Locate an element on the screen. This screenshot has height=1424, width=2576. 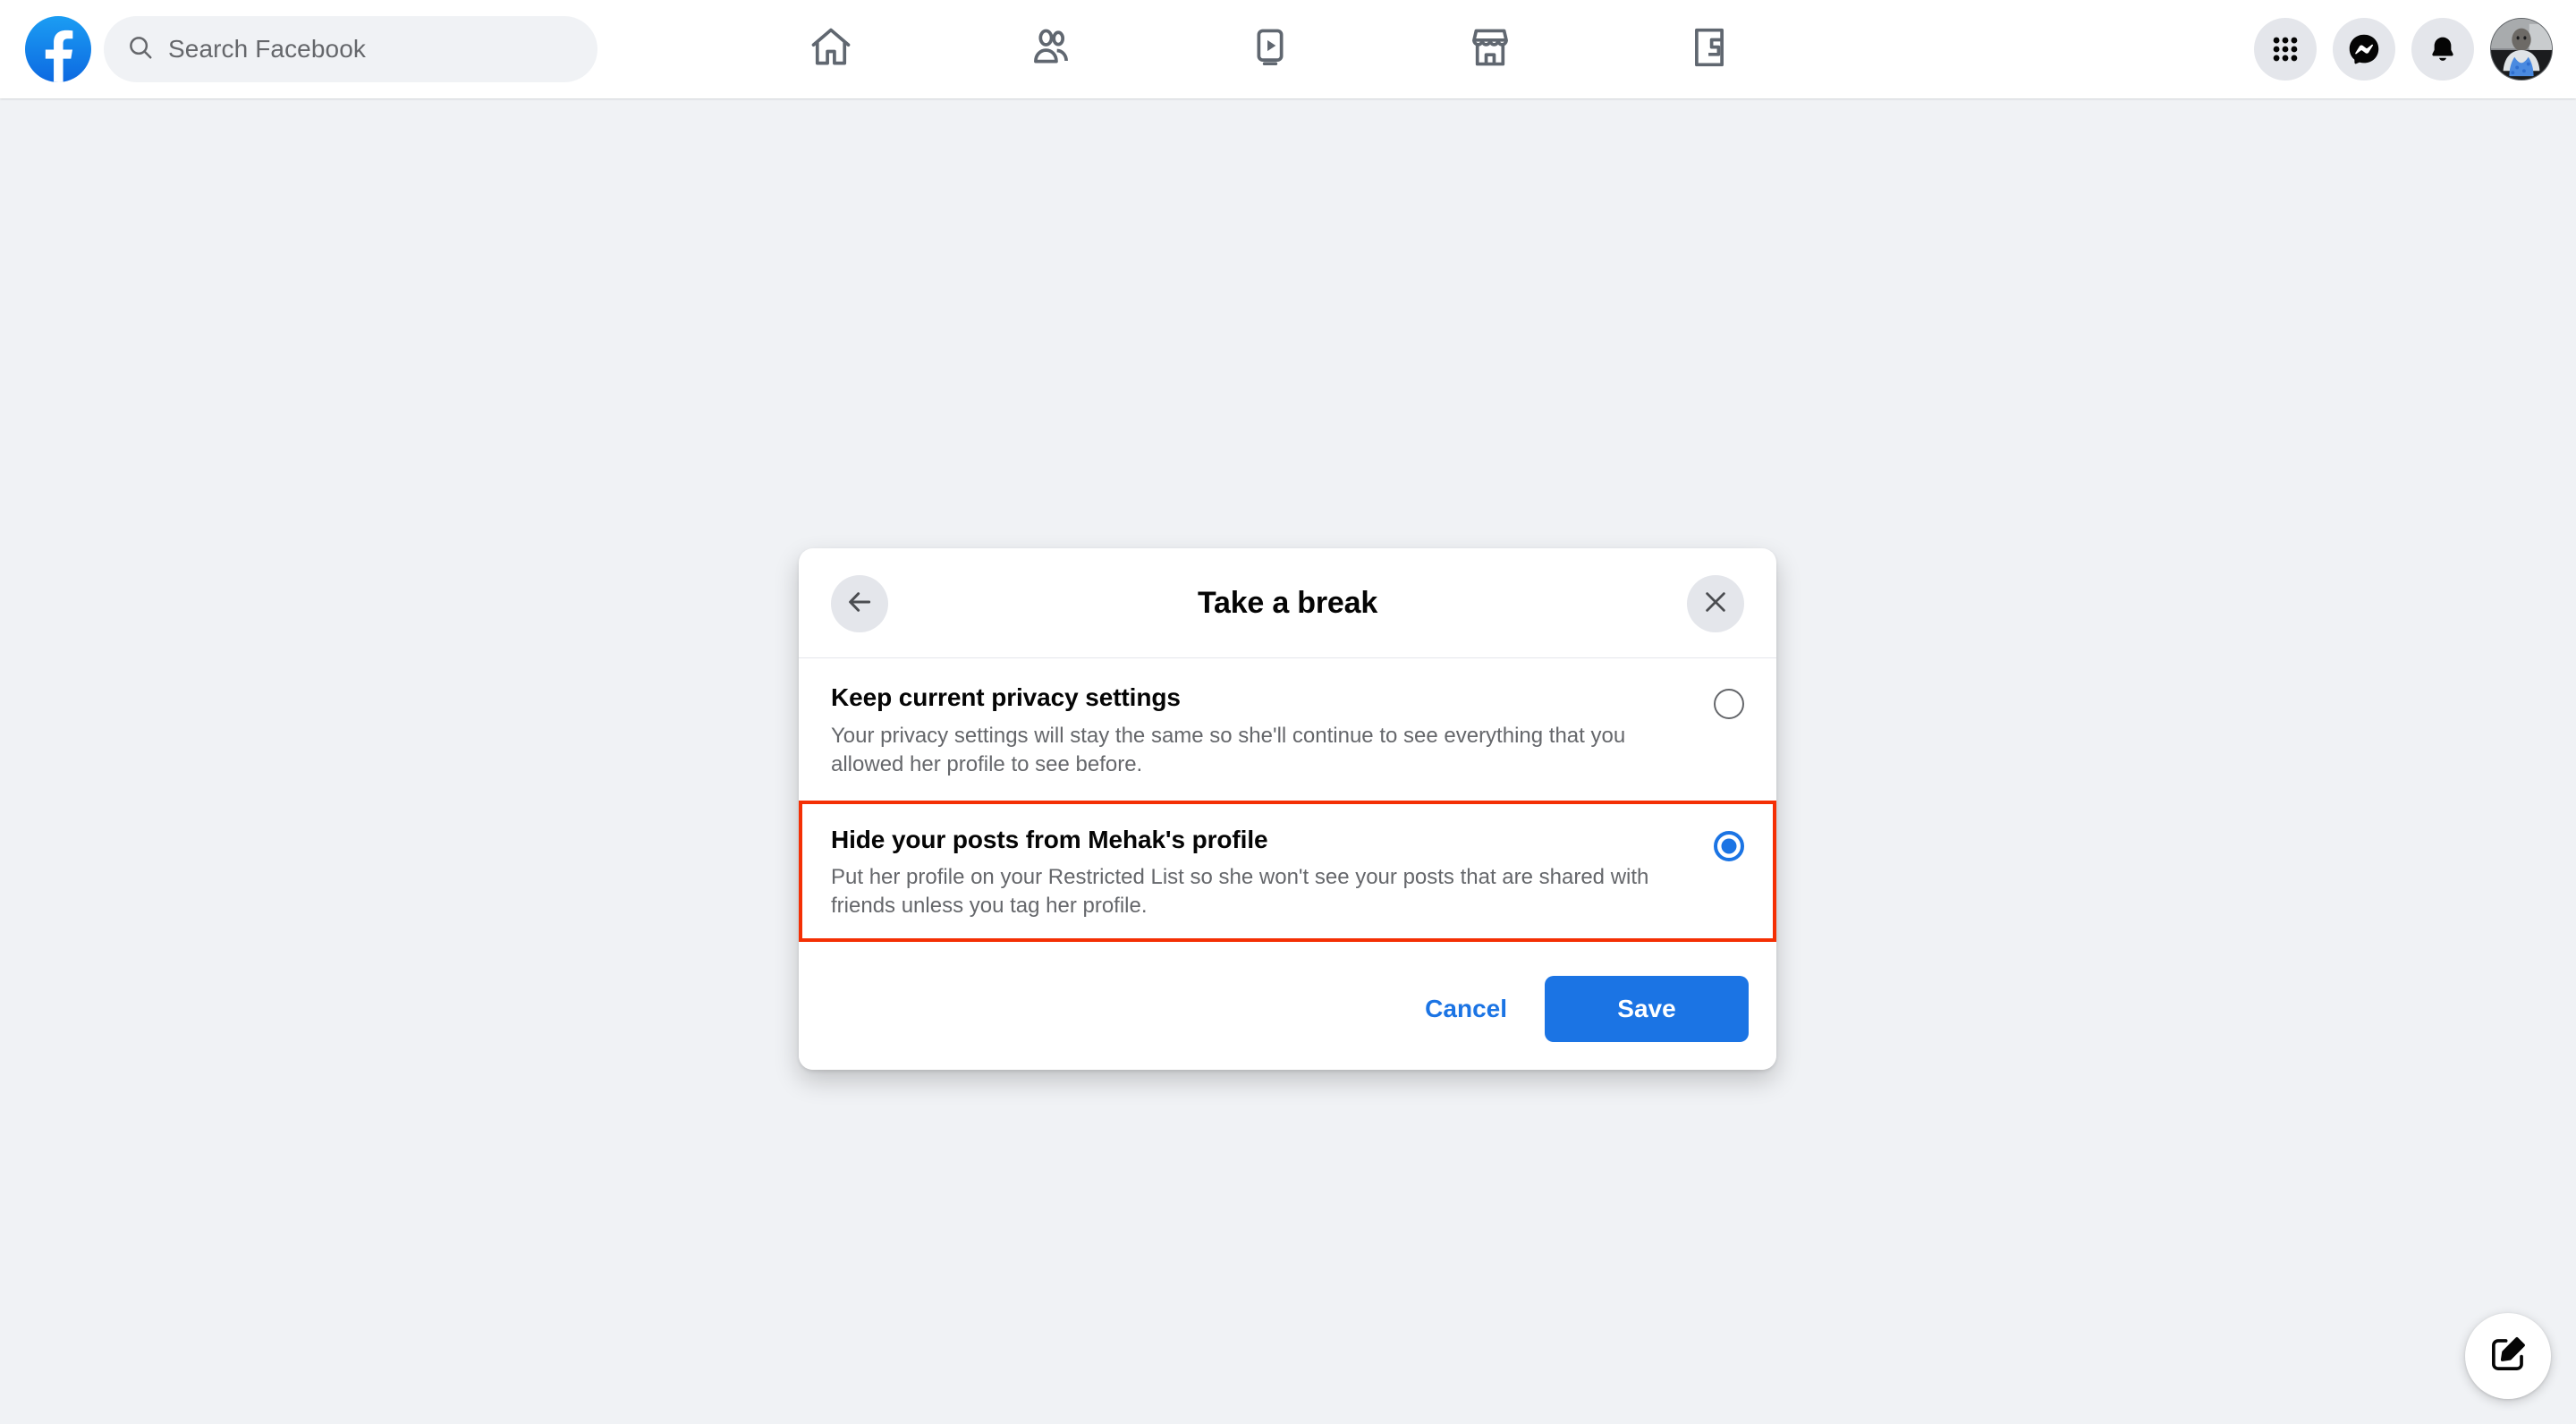
nav-tab-gaming is located at coordinates (1709, 49).